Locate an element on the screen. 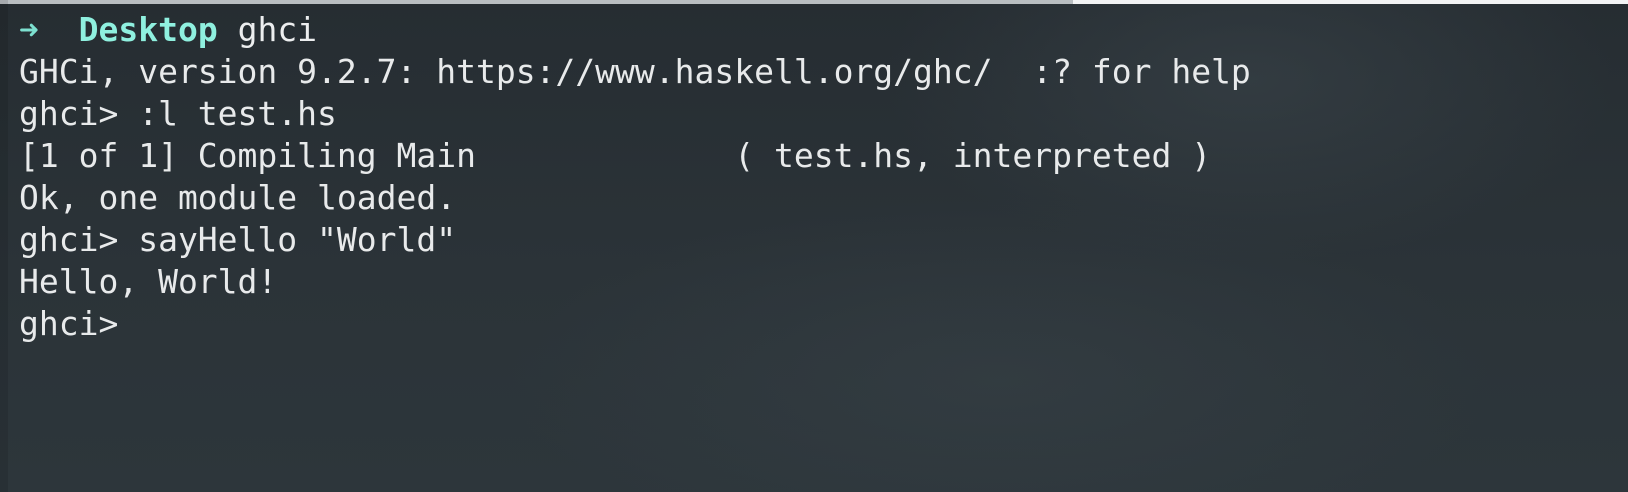  prompt-directory: Desktop is located at coordinates (148, 29).